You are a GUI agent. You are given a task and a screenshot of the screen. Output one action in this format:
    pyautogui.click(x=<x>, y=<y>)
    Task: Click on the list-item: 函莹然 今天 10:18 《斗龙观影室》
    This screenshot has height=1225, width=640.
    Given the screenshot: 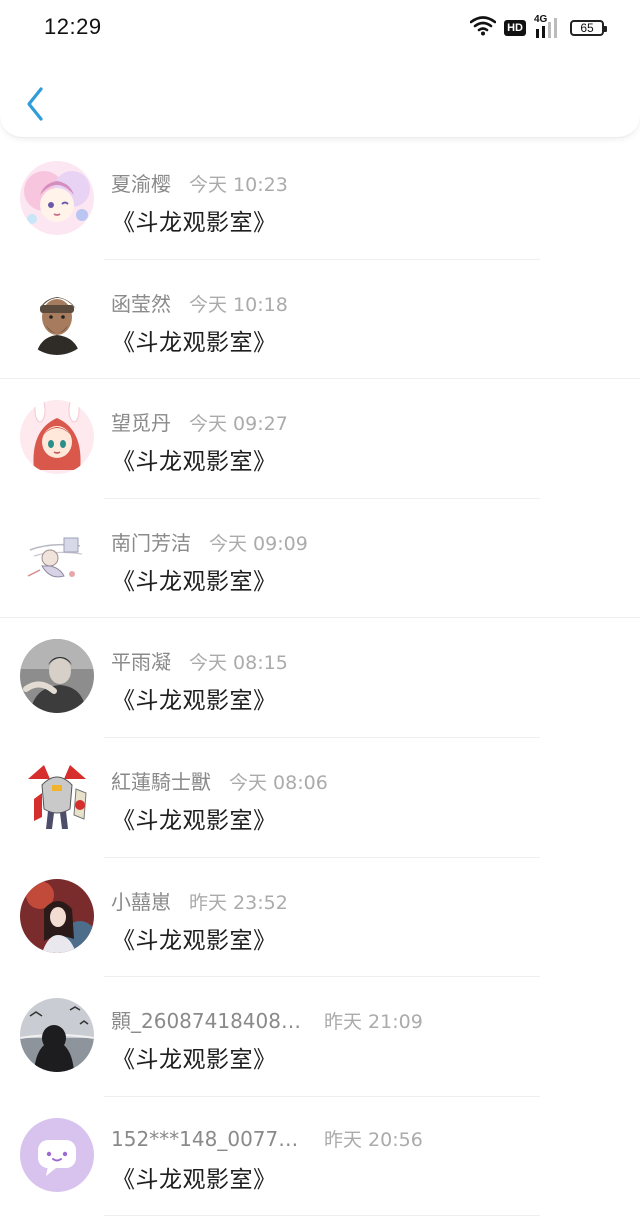 What is the action you would take?
    pyautogui.click(x=320, y=320)
    